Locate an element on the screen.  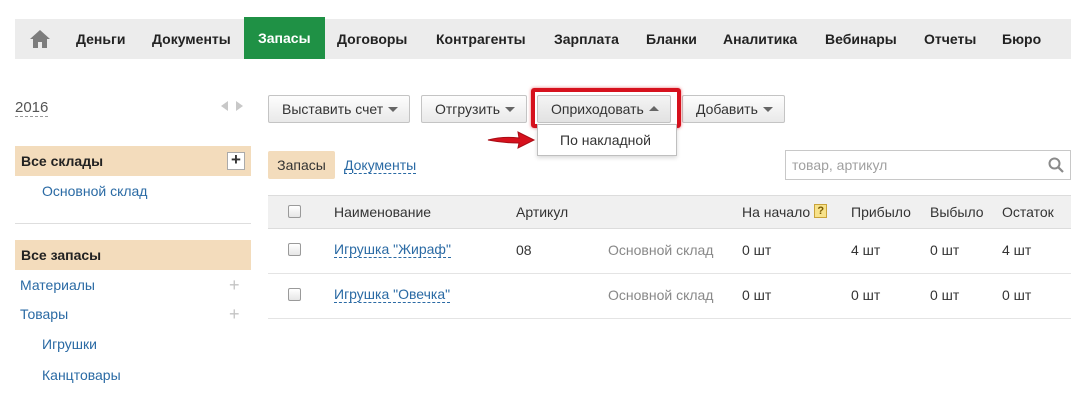
sidebar-item-materials: Материалы is located at coordinates (57, 285).